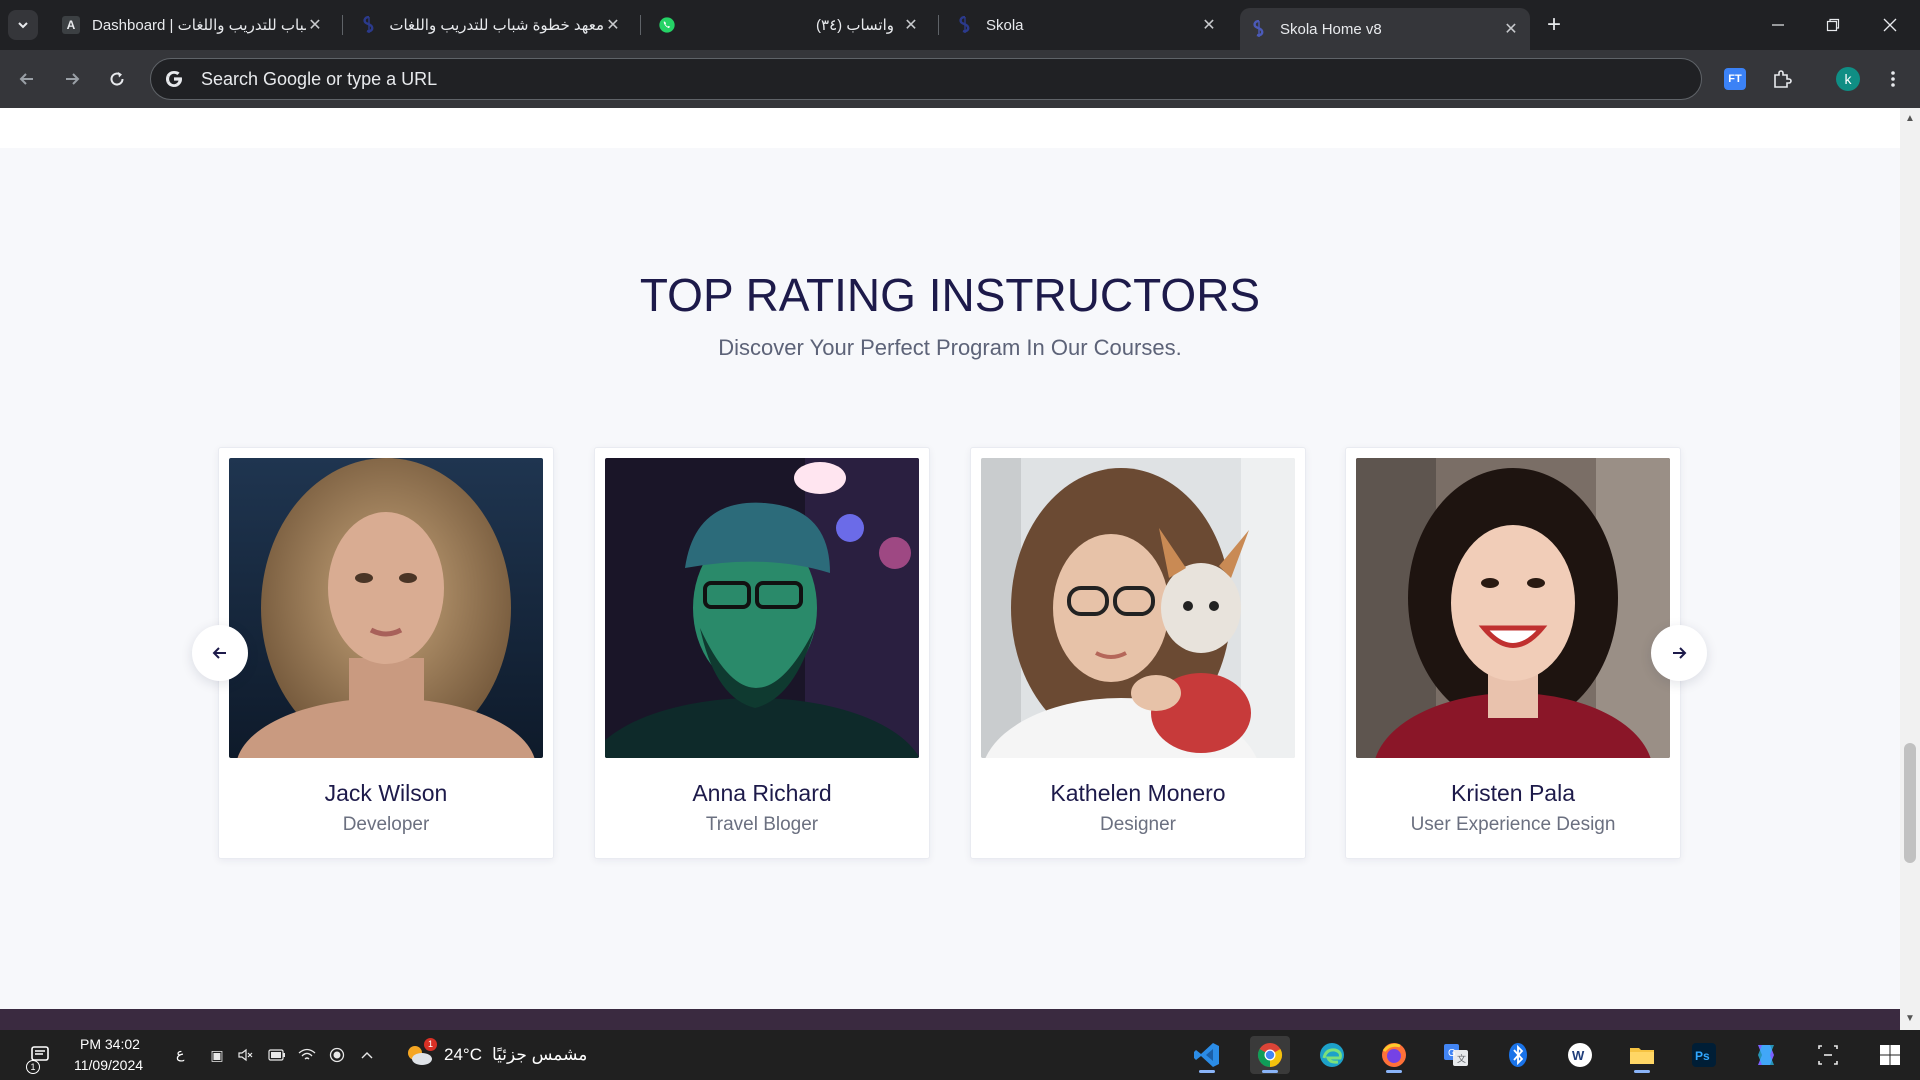 The image size is (1920, 1080). I want to click on browser-toolbar: Search Google or type a URL FT k, so click(960, 79).